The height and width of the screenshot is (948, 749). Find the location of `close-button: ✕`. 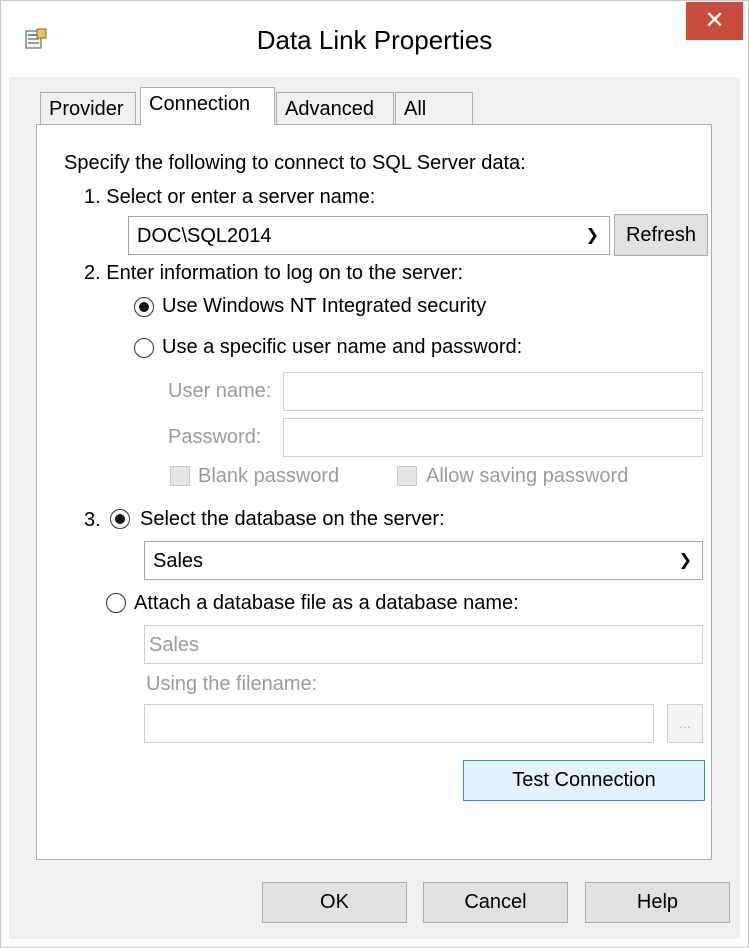

close-button: ✕ is located at coordinates (714, 21).